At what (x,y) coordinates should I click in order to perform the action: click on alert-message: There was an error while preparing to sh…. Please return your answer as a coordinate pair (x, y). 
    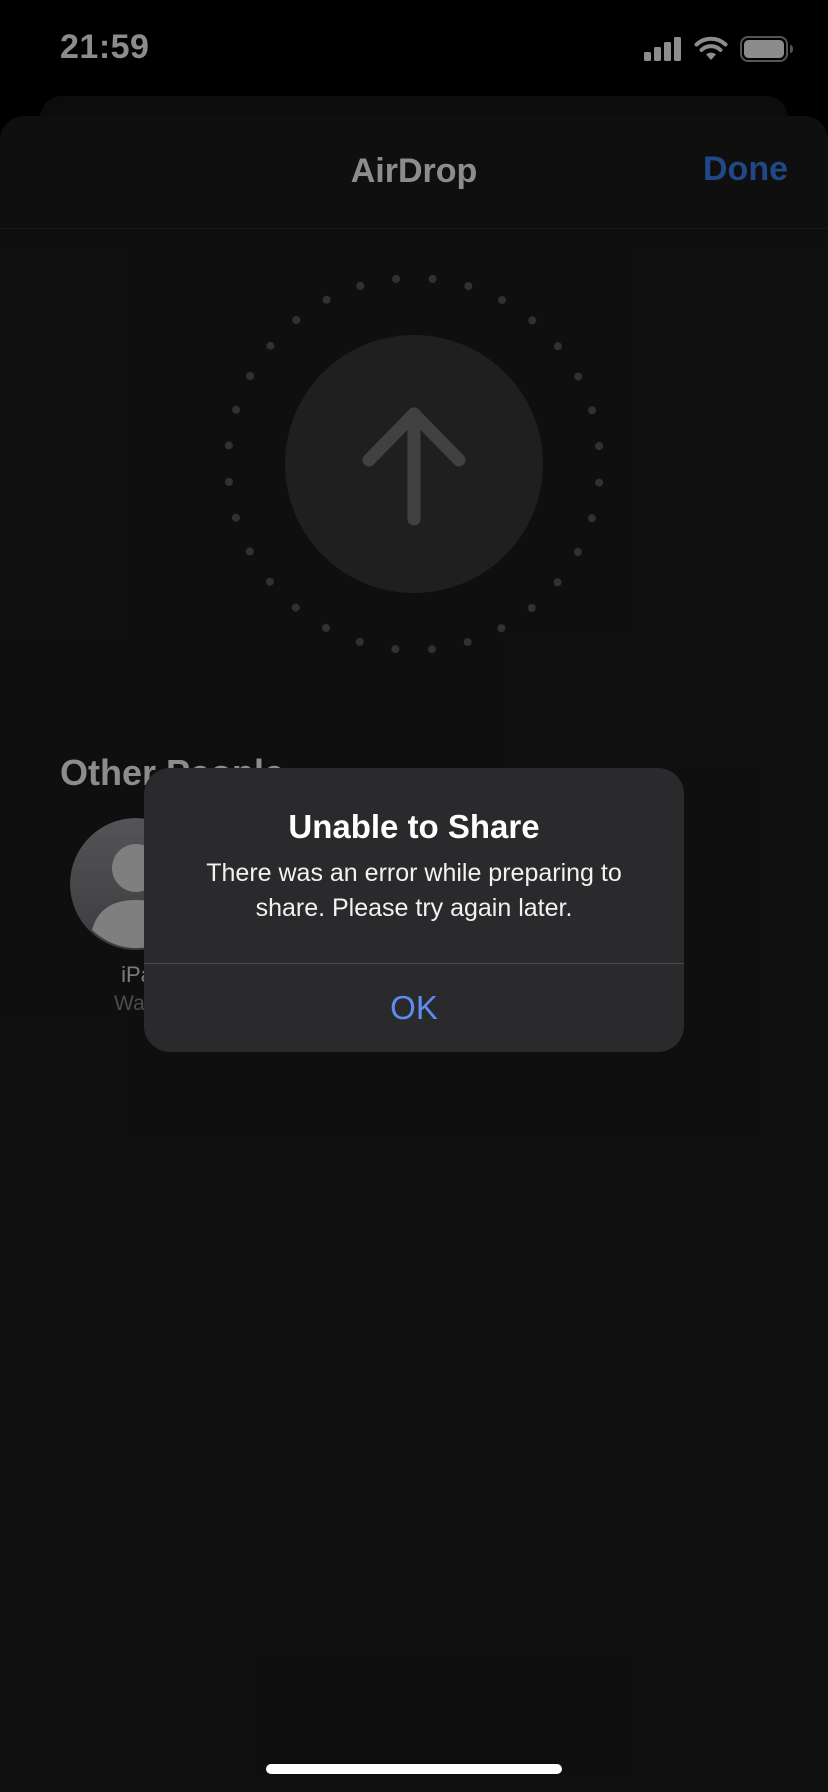
    Looking at the image, I should click on (414, 890).